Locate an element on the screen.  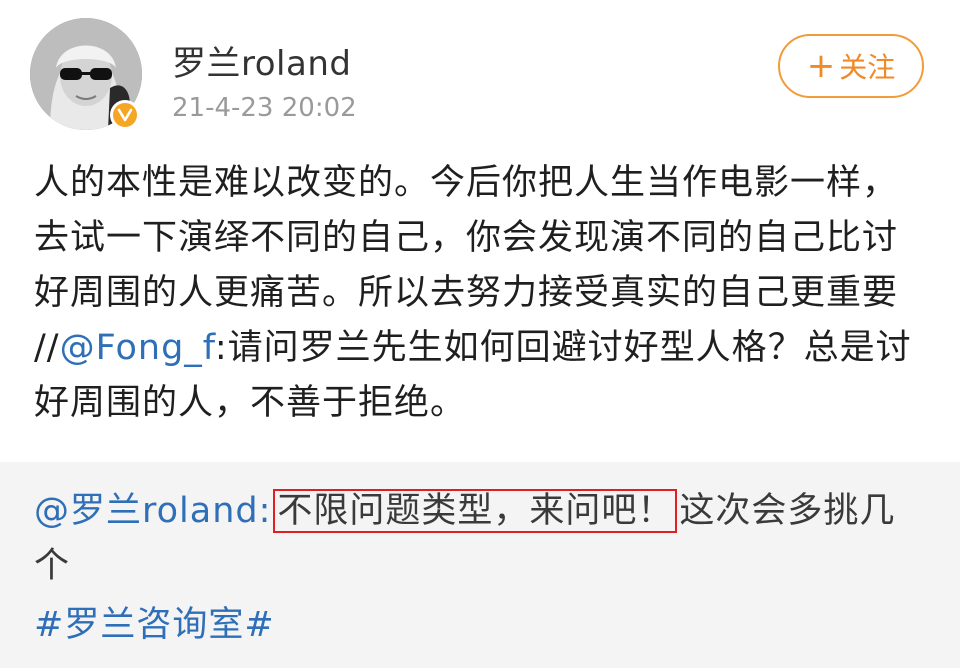
author-name: 罗兰roland is located at coordinates (261, 60).